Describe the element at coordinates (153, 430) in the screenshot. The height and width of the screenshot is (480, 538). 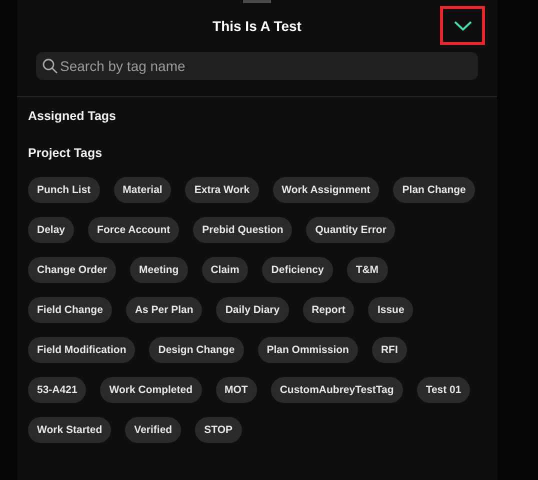
I see `tag-chip: Verified` at that location.